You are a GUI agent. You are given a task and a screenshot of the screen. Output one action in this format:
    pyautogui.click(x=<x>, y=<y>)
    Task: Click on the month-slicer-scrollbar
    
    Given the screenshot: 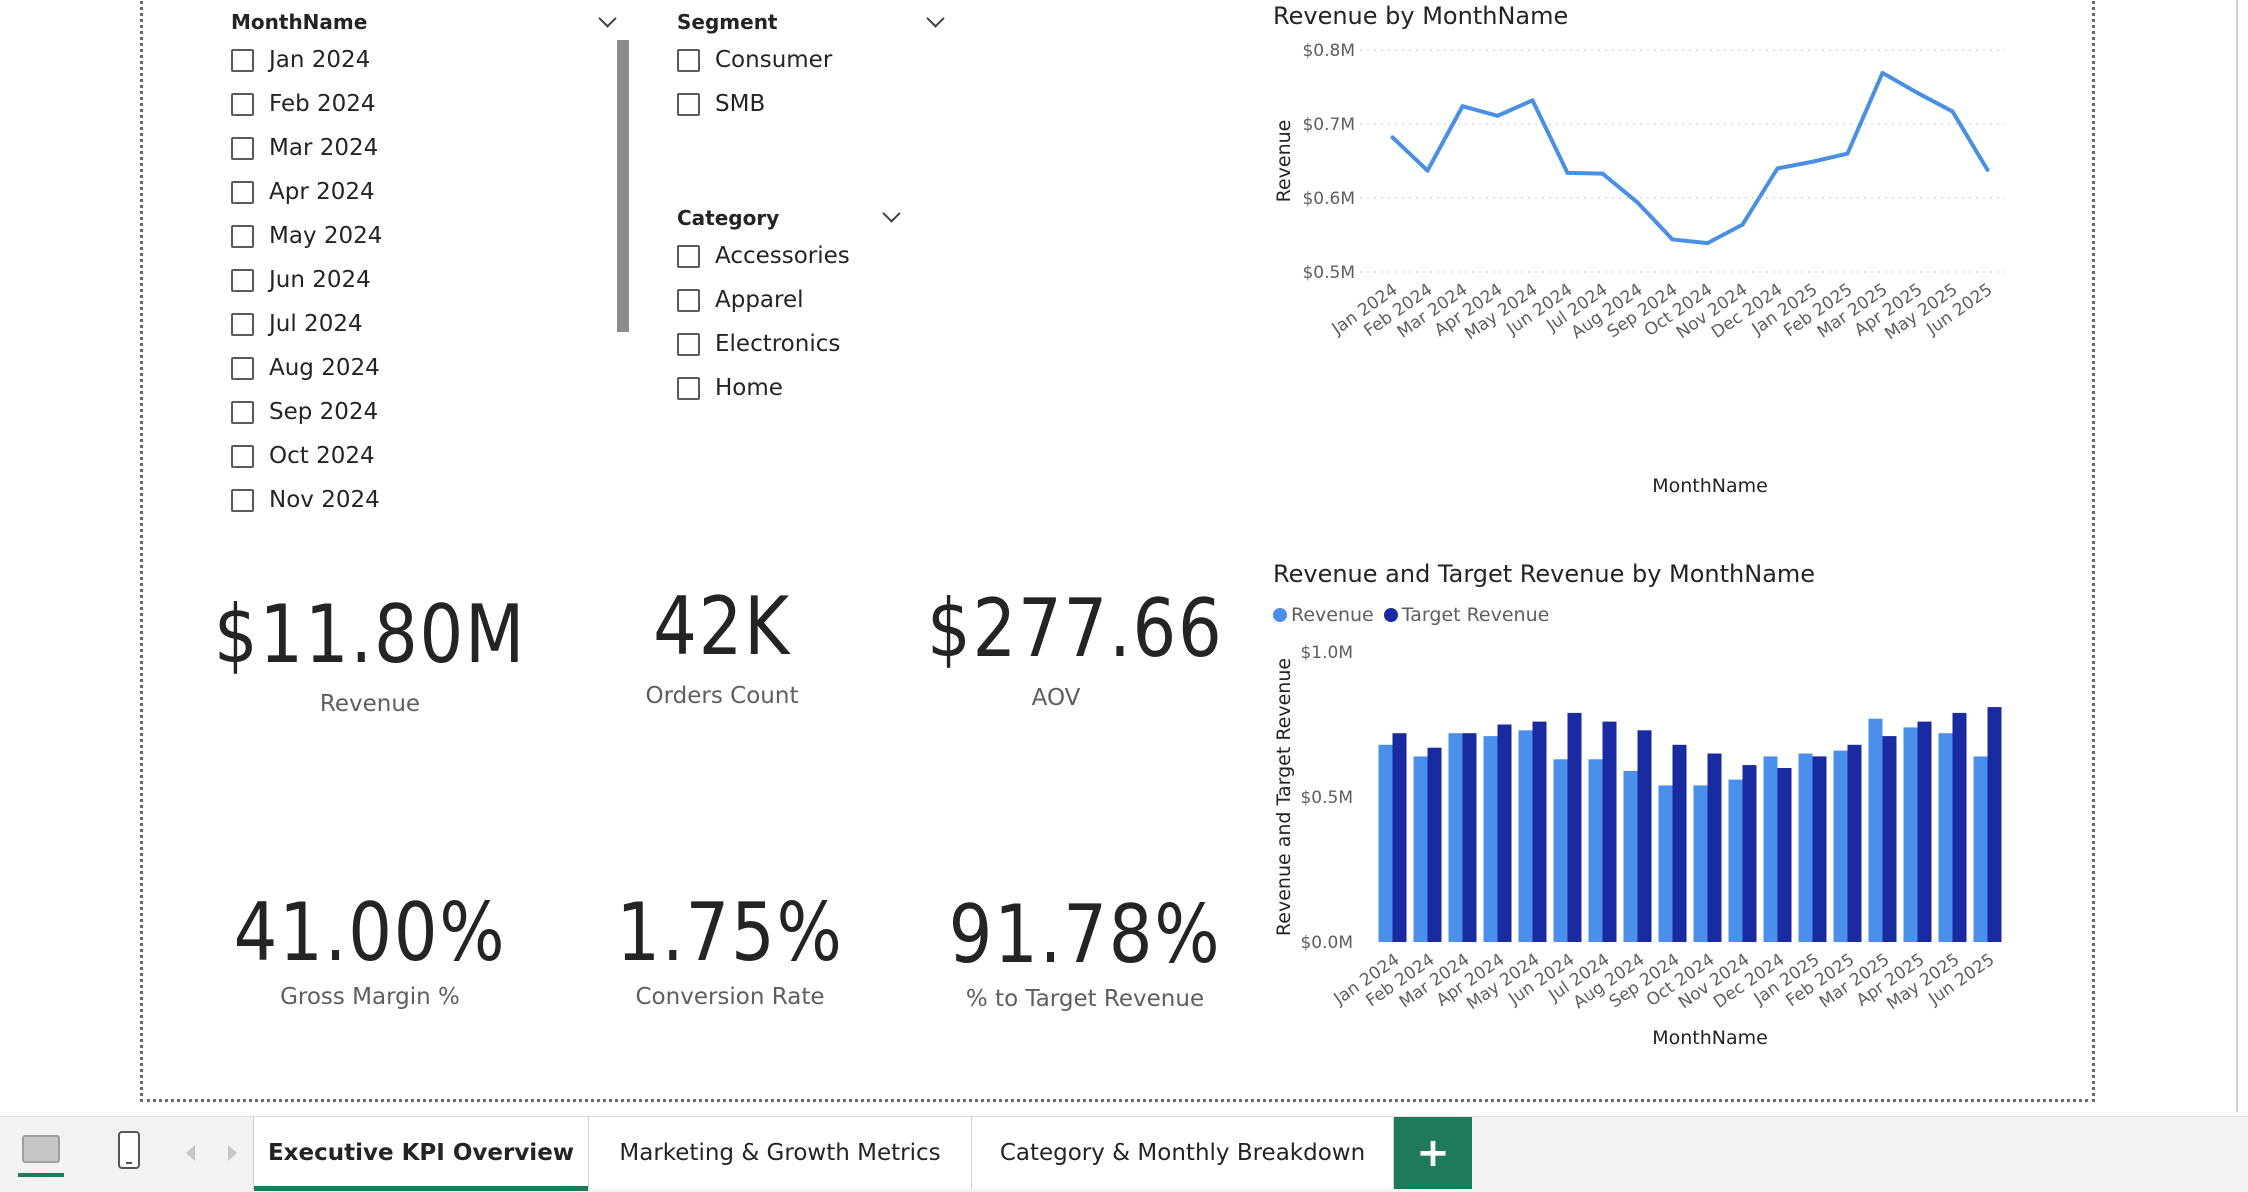 What is the action you would take?
    pyautogui.click(x=623, y=186)
    